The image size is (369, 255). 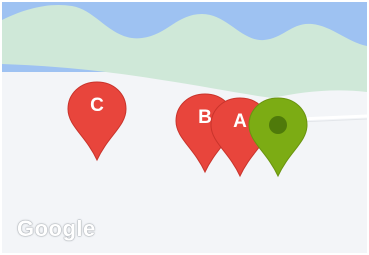 I want to click on location-pin-icon, so click(x=278, y=137).